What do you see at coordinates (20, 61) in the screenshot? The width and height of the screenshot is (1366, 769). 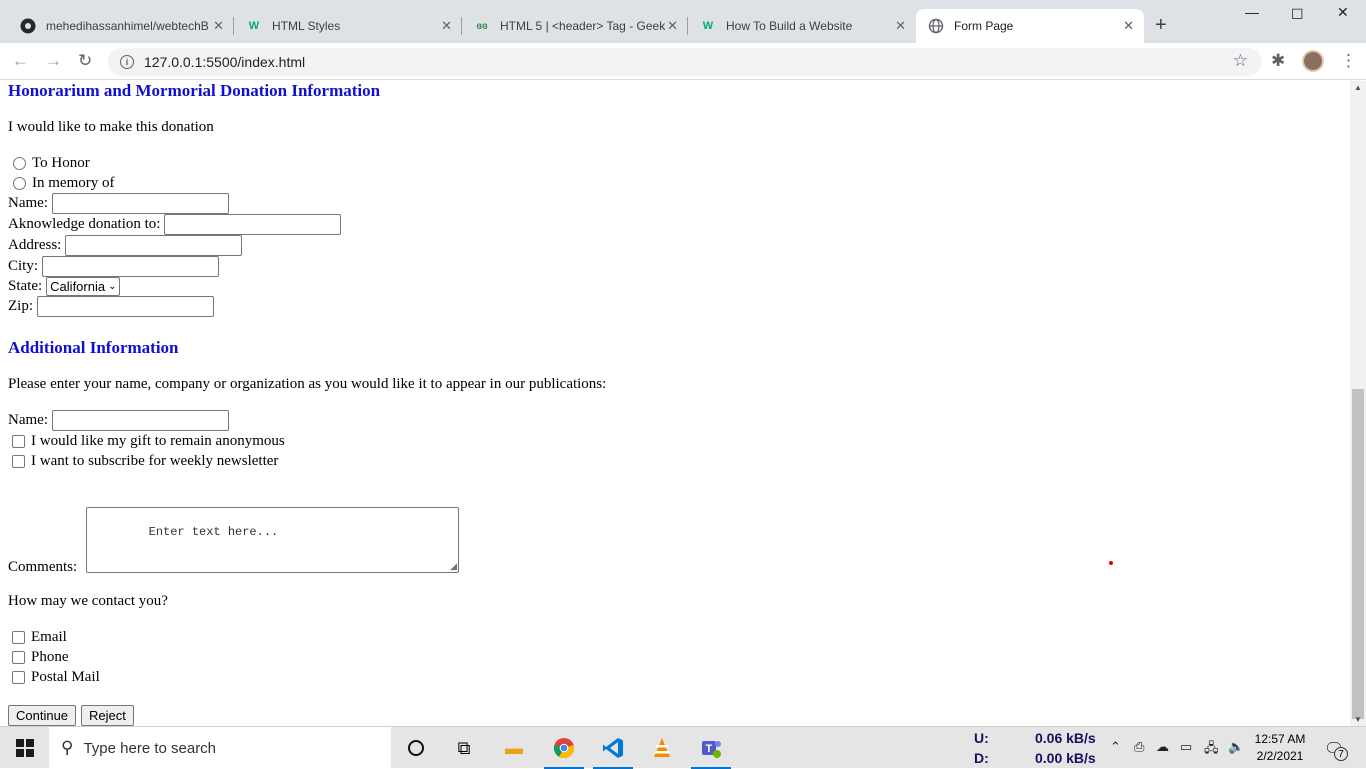 I see `back-icon: ←` at bounding box center [20, 61].